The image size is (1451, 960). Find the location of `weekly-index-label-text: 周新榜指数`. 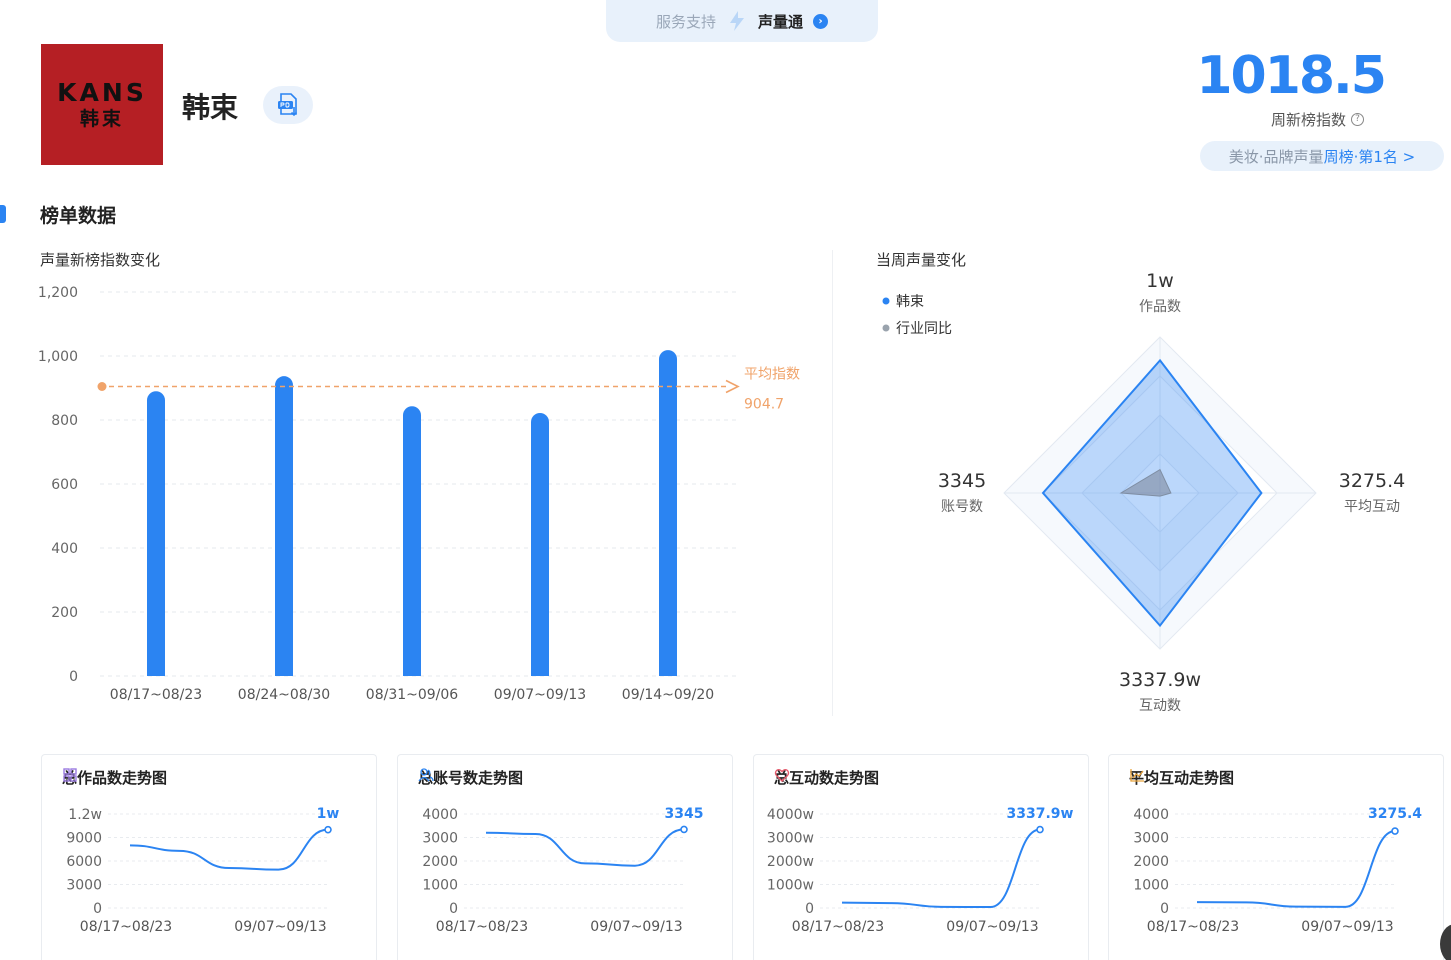

weekly-index-label-text: 周新榜指数 is located at coordinates (1308, 120).